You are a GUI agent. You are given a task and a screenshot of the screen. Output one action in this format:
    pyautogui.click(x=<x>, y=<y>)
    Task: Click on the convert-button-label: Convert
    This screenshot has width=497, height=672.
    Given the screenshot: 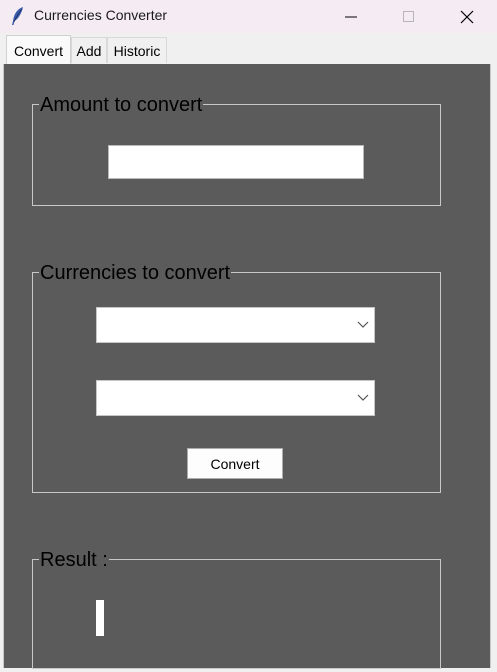 What is the action you would take?
    pyautogui.click(x=235, y=463)
    